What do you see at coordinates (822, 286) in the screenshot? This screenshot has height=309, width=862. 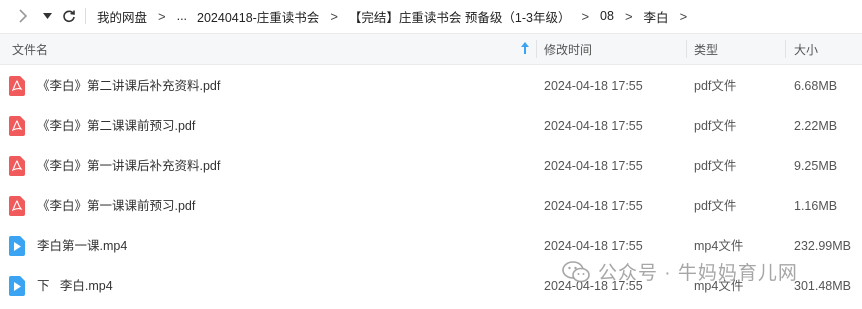 I see `file-size: 301.48MB` at bounding box center [822, 286].